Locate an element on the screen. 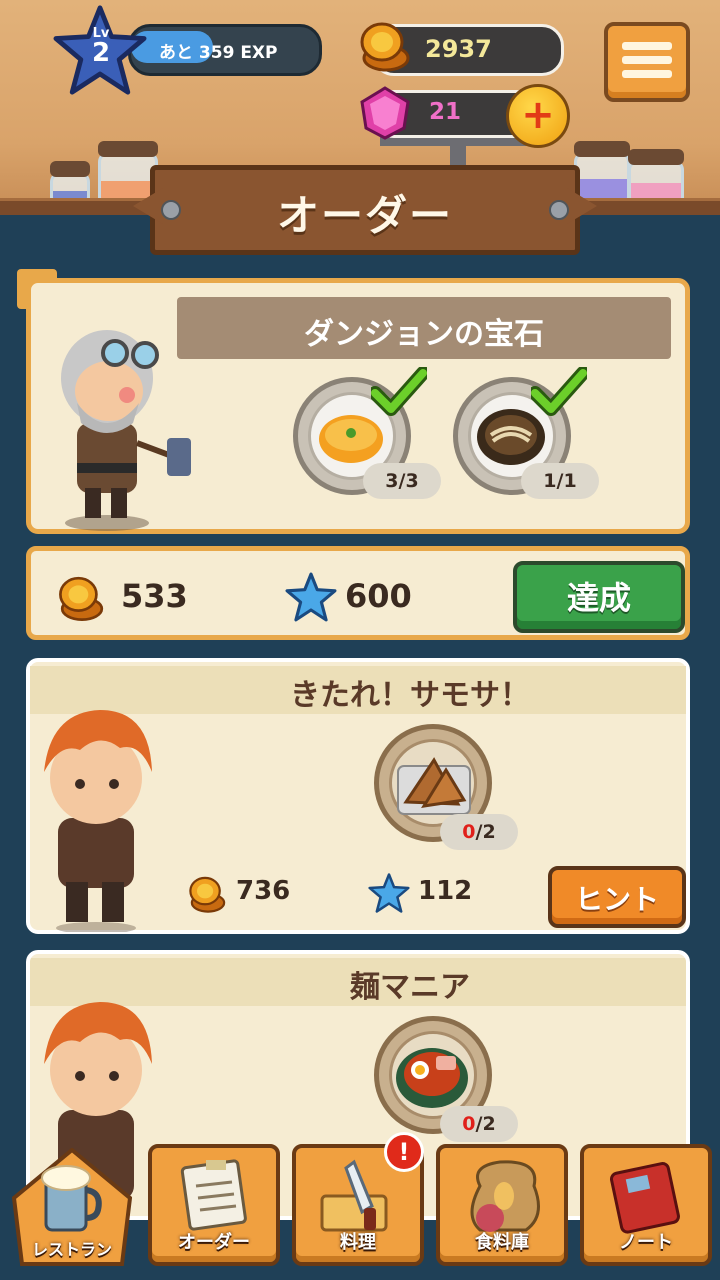 Image resolution: width=720 pixels, height=1280 pixels. complete-order-button: 達成 is located at coordinates (599, 597).